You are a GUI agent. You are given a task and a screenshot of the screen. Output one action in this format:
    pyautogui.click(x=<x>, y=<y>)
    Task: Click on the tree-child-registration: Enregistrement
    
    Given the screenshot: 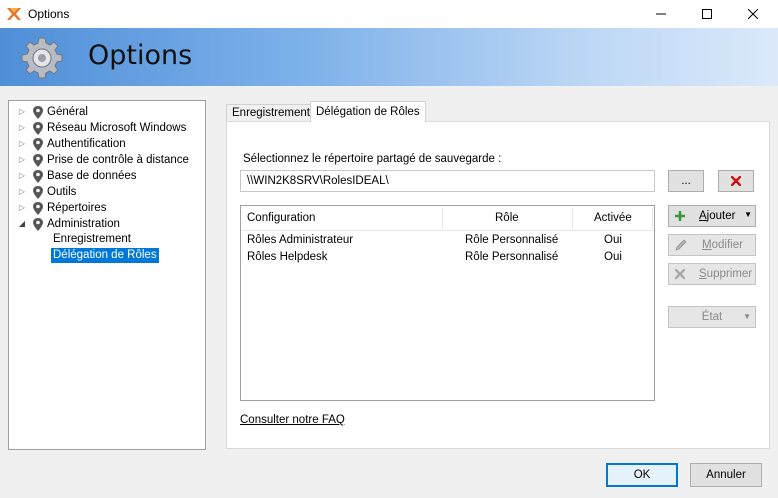 What is the action you would take?
    pyautogui.click(x=92, y=239)
    